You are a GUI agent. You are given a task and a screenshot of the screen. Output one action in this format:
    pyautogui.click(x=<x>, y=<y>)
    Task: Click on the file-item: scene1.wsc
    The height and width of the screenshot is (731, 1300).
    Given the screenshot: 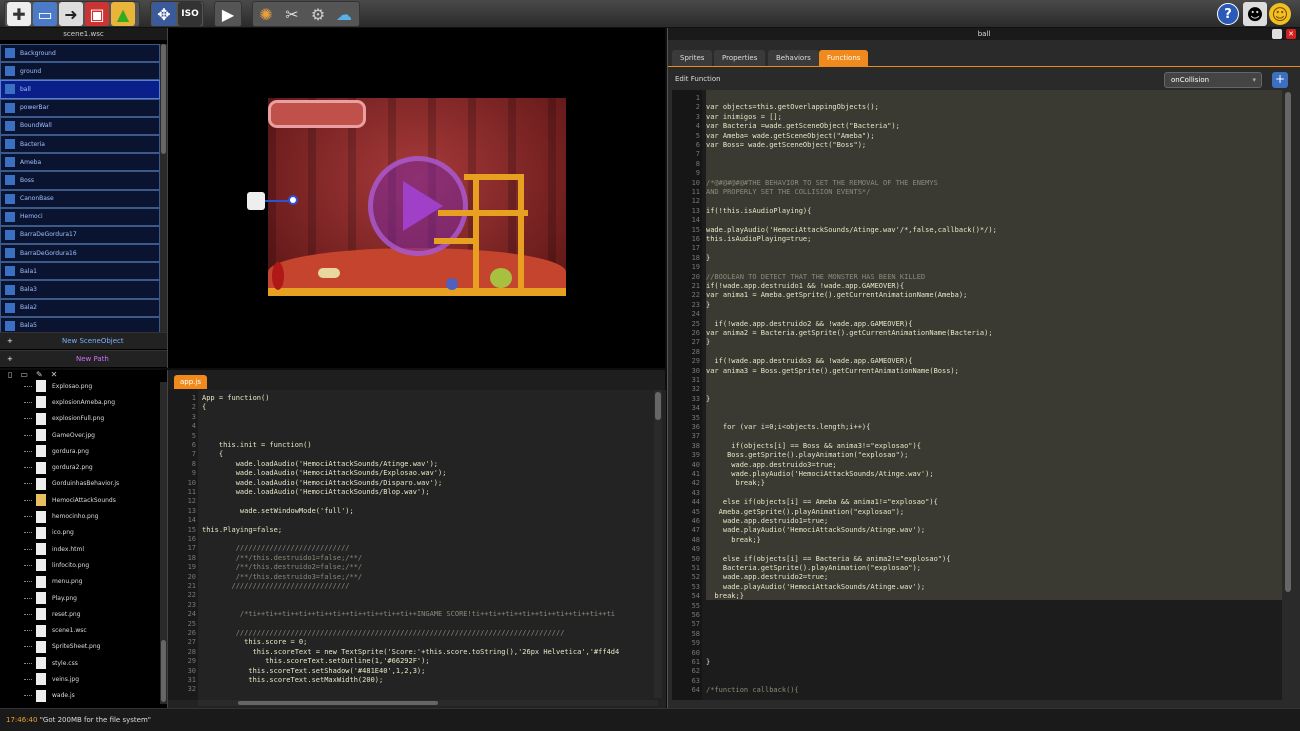 What is the action you would take?
    pyautogui.click(x=79, y=630)
    